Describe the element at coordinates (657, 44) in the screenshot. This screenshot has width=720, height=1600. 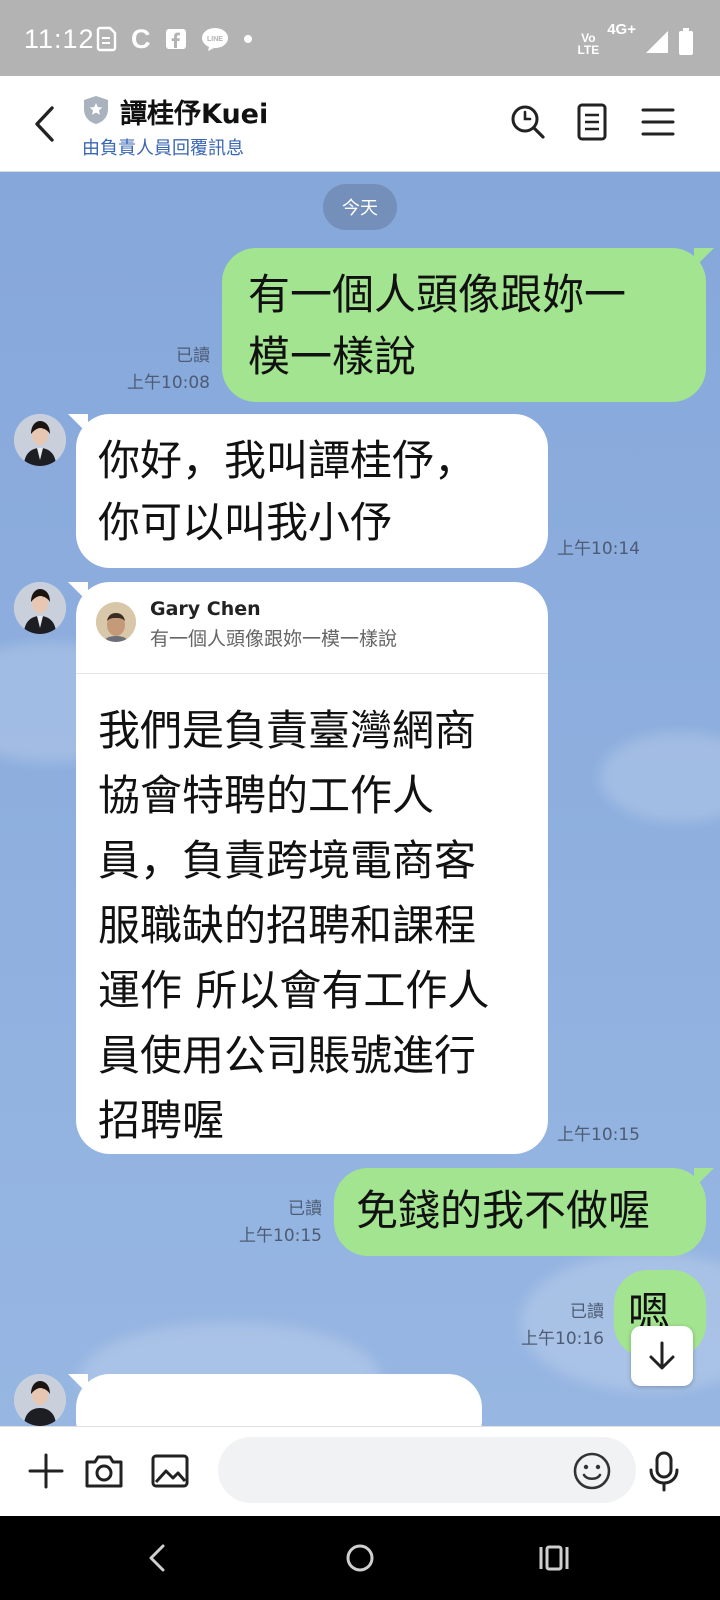
I see `signal-icon` at that location.